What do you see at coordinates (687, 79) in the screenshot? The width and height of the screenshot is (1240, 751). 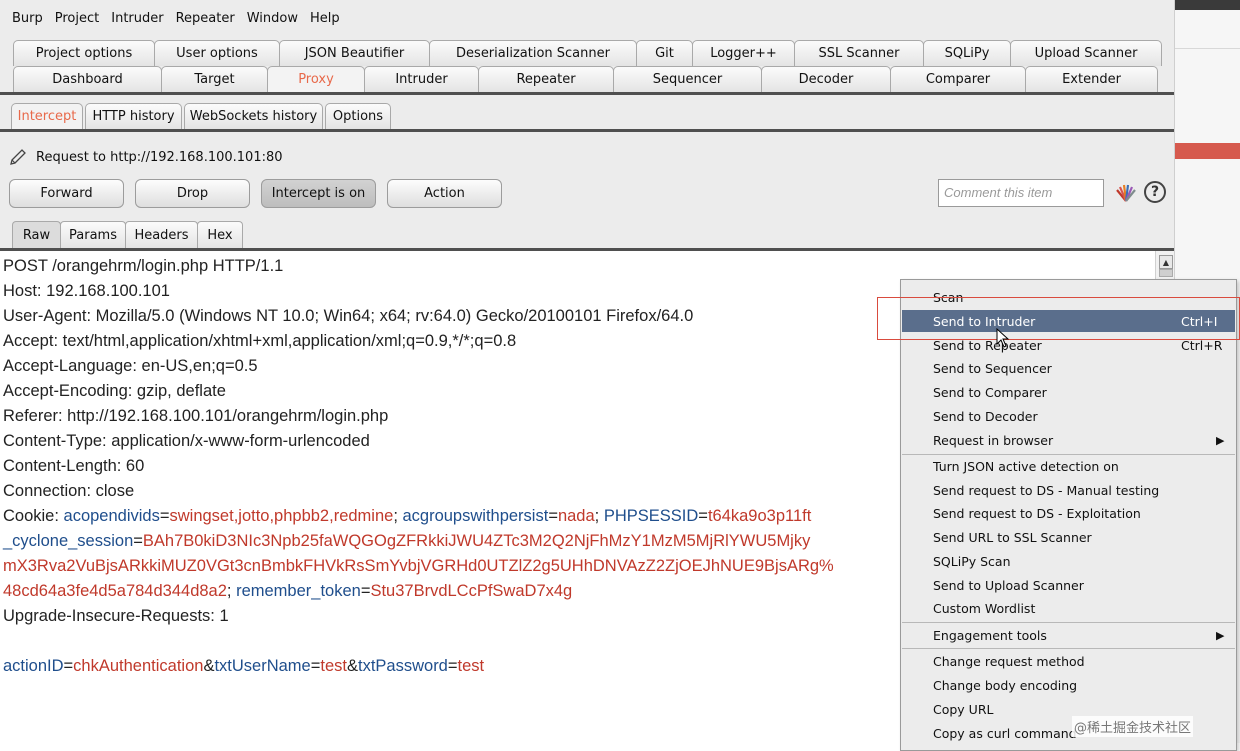 I see `tab-sequencer: Sequencer` at bounding box center [687, 79].